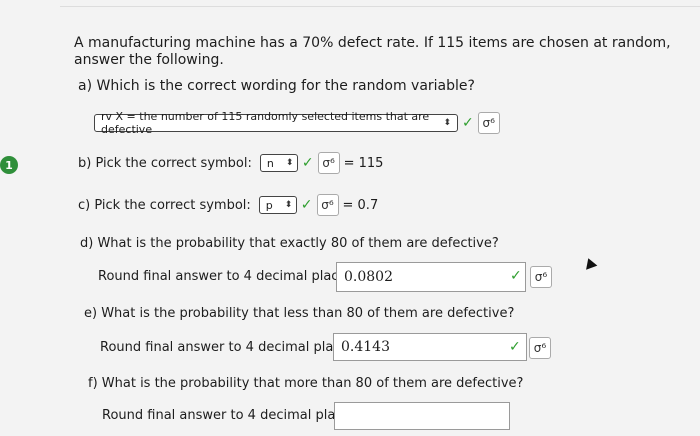 This screenshot has height=436, width=700. What do you see at coordinates (360, 205) in the screenshot?
I see `part-c-value: = 0.7` at bounding box center [360, 205].